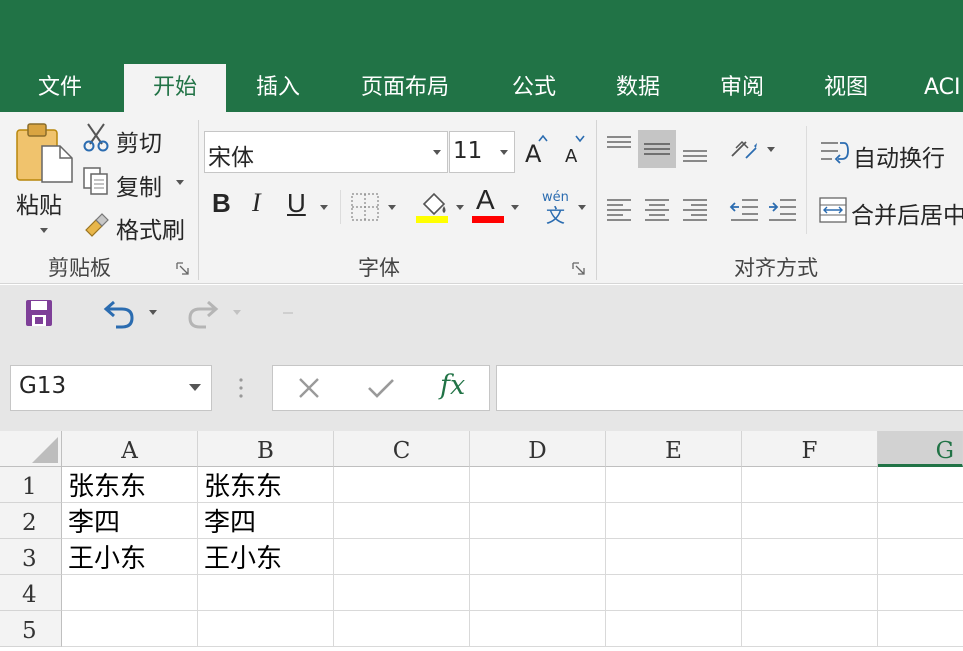  Describe the element at coordinates (485, 199) in the screenshot. I see `font-color-label: A` at that location.